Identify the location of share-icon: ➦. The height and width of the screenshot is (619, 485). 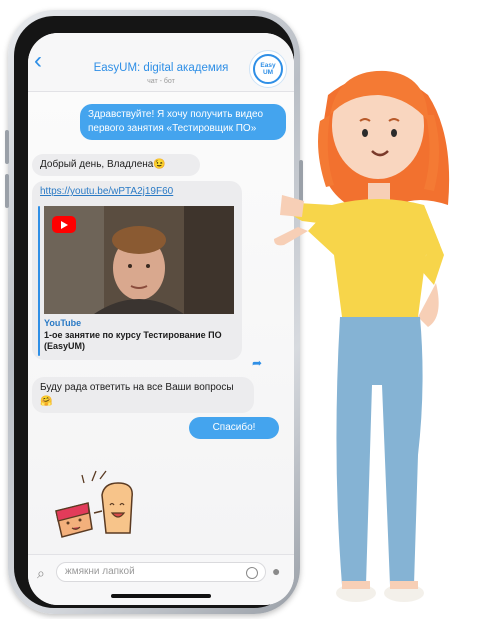
(257, 363).